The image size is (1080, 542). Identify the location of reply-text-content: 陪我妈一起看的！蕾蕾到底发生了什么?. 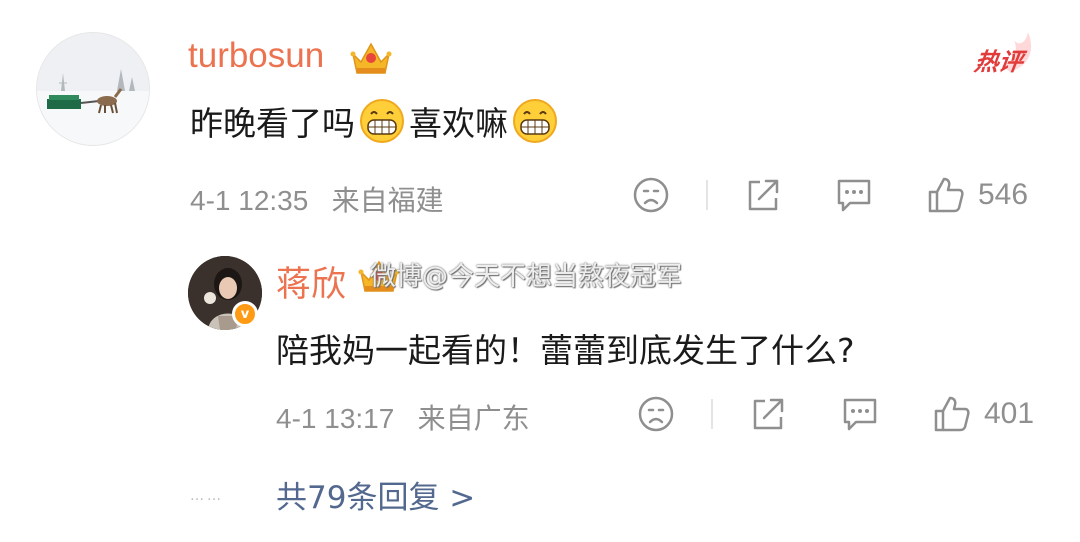
(565, 350).